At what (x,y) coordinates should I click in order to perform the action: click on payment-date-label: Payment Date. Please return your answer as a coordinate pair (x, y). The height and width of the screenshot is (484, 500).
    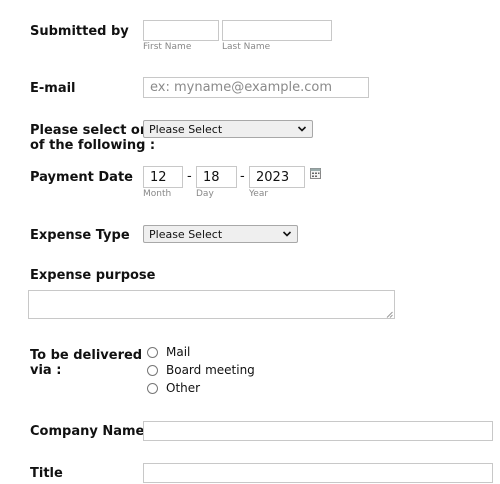
    Looking at the image, I should click on (81, 177).